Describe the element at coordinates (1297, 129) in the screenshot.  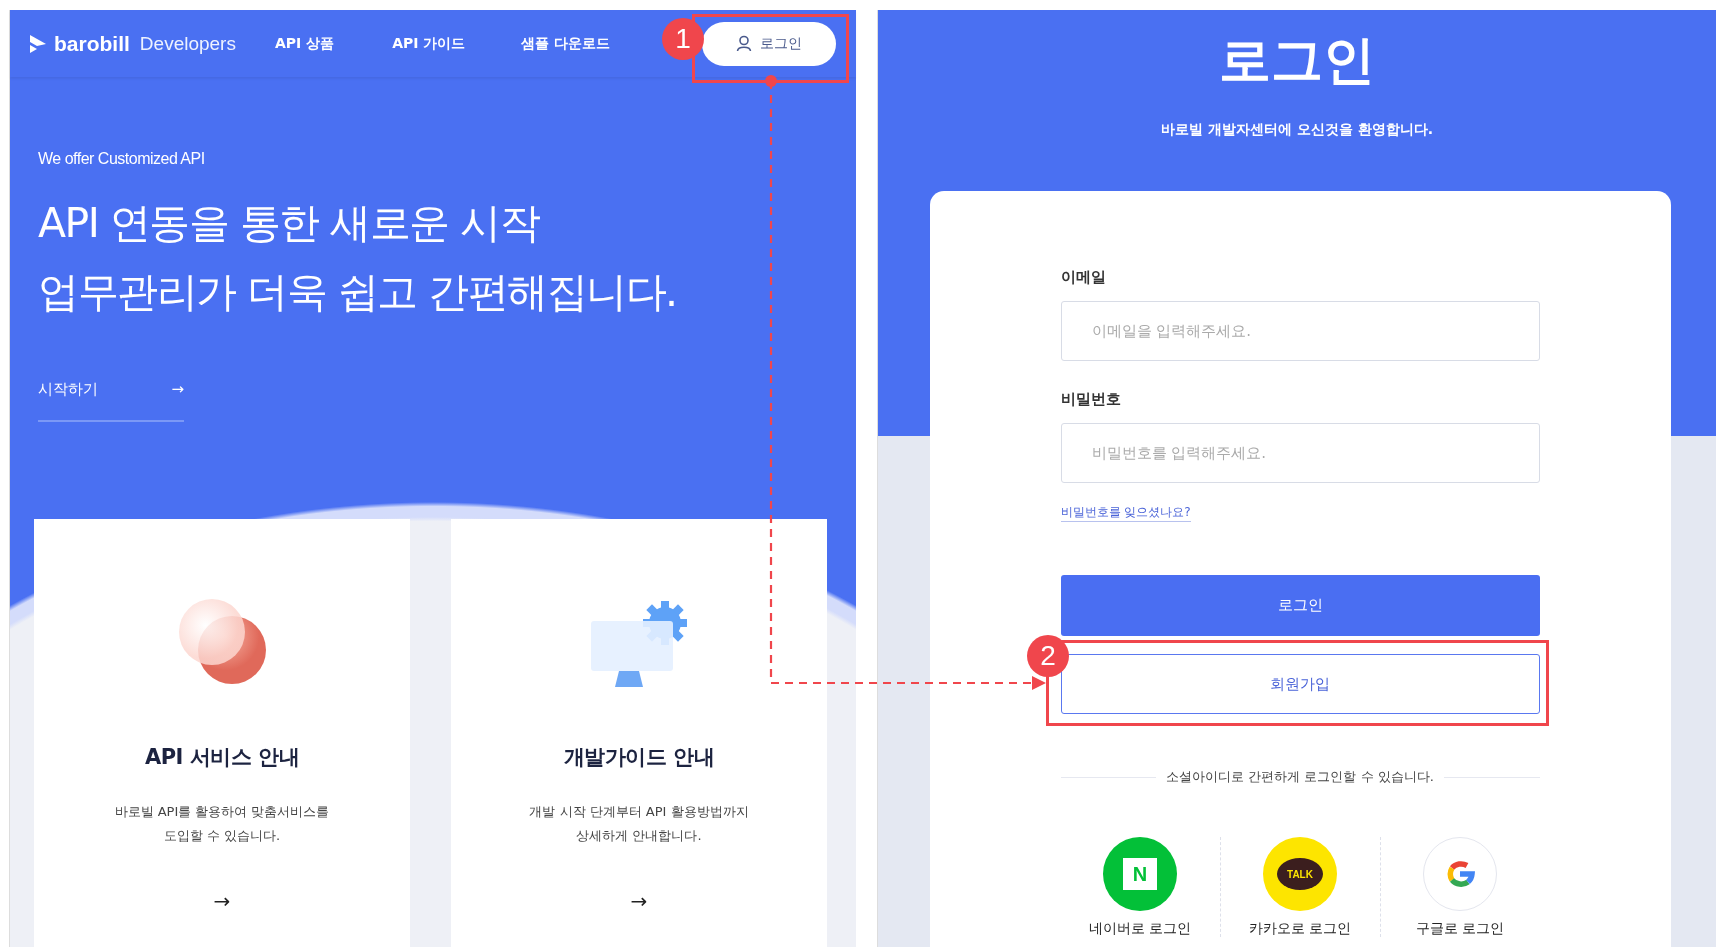
I see `welcome-text: 바로빌 개발자센터에 오신것을 환영합니다.` at that location.